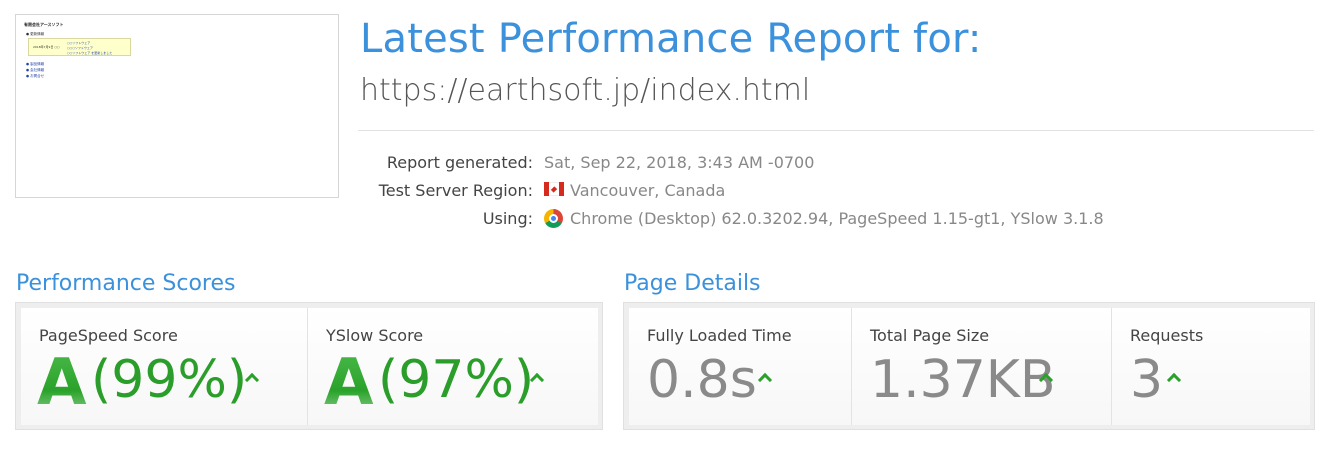 This screenshot has height=451, width=1330. What do you see at coordinates (35, 64) in the screenshot?
I see `thumbnail-link: ● 製品情報` at bounding box center [35, 64].